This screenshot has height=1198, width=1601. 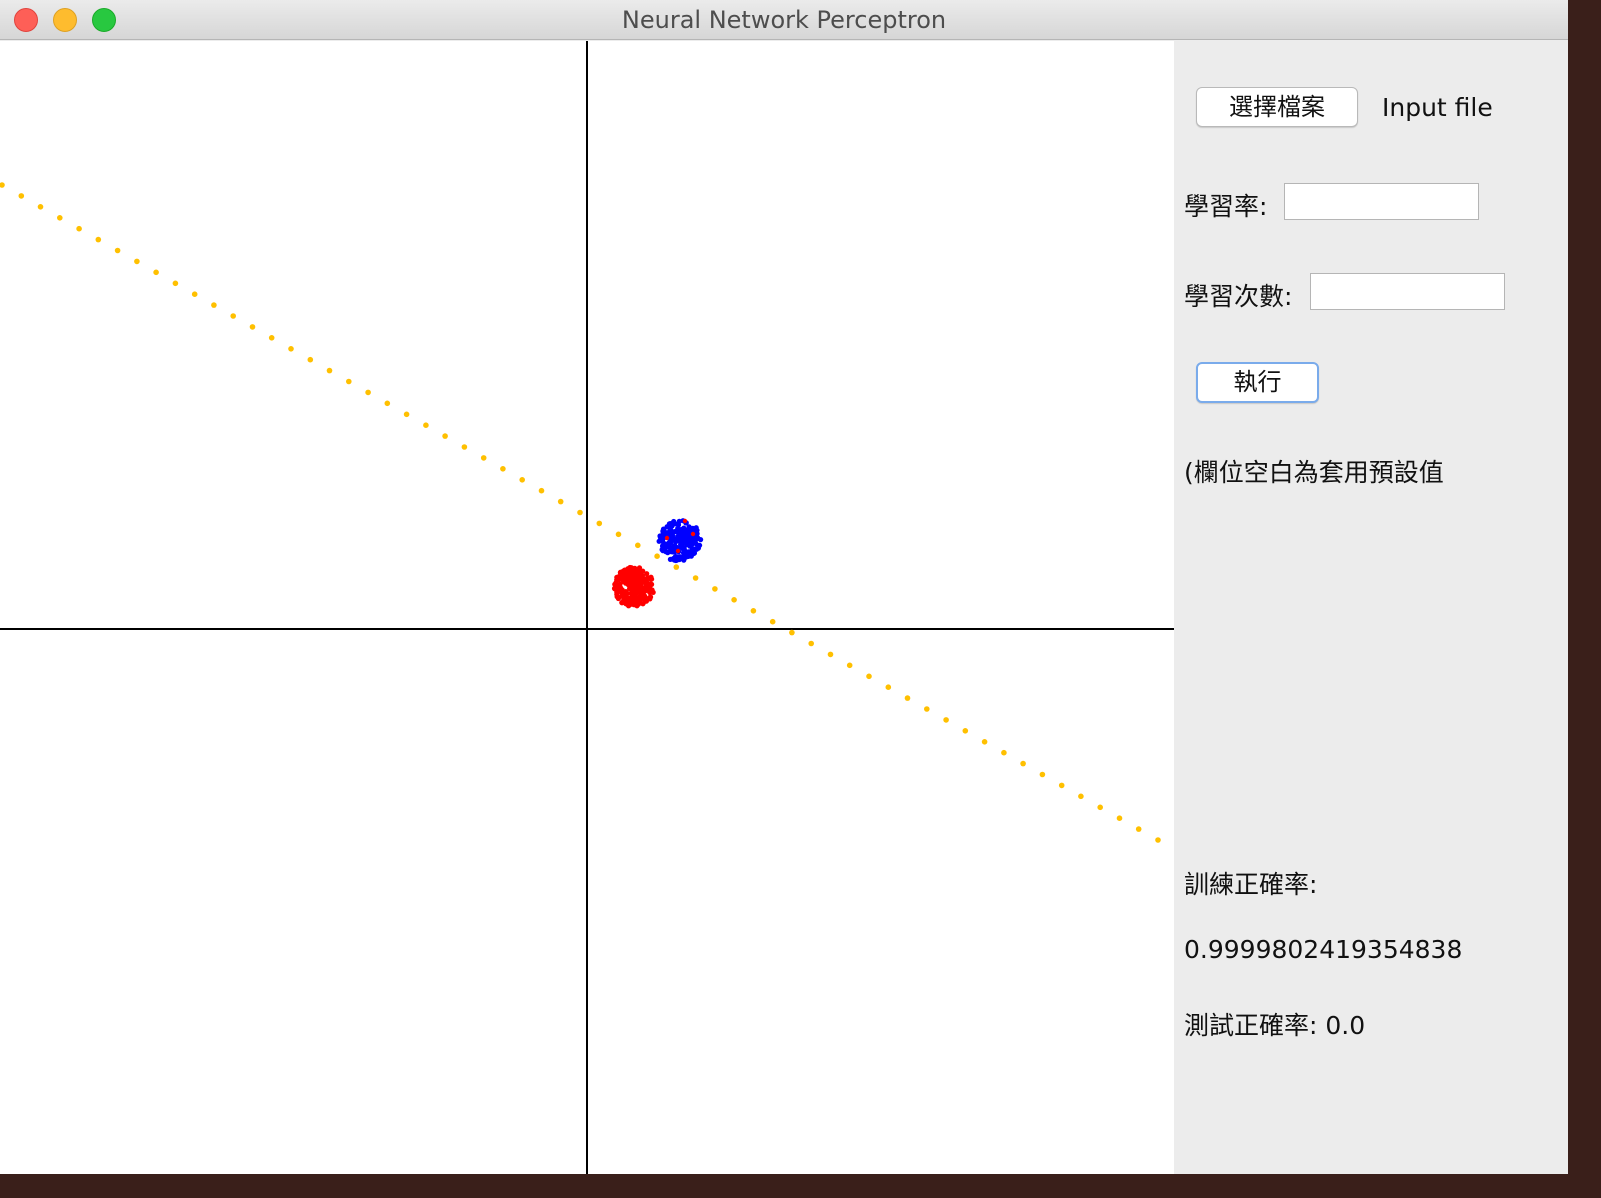 I want to click on test-accuracy-value: 0.0, so click(x=1345, y=1025).